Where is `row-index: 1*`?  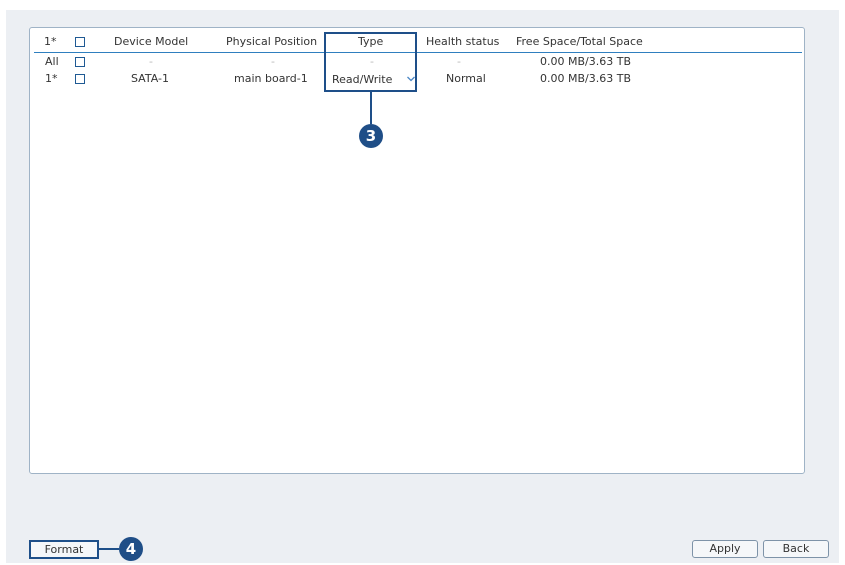
row-index: 1* is located at coordinates (51, 78).